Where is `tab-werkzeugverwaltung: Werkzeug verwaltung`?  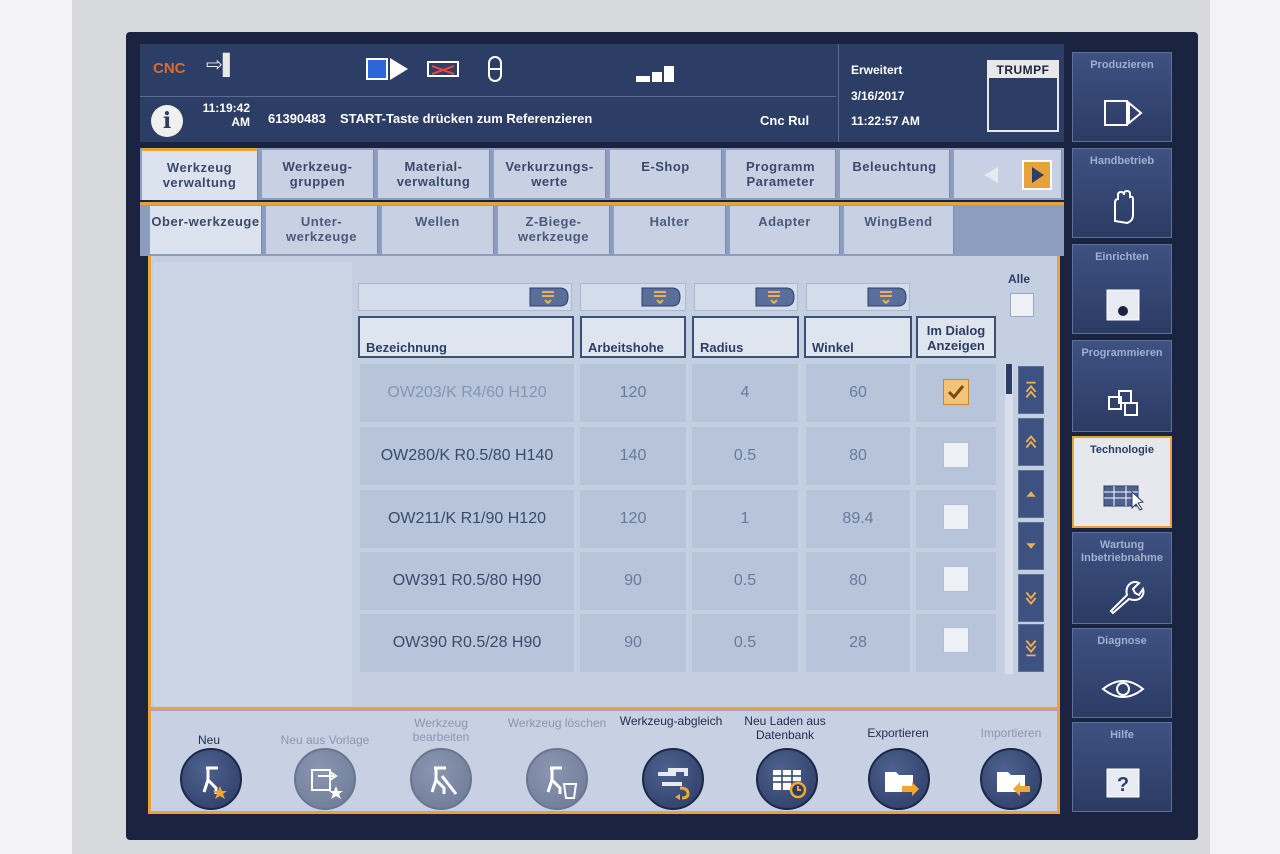 tab-werkzeugverwaltung: Werkzeug verwaltung is located at coordinates (200, 174).